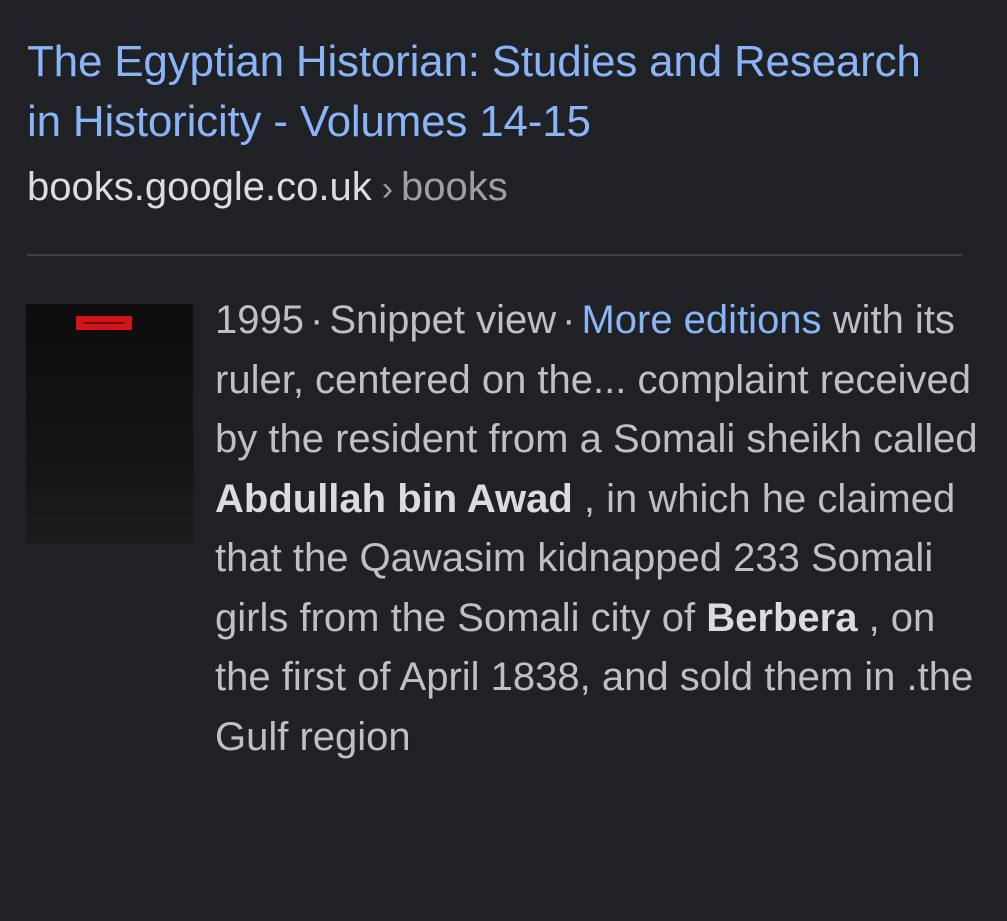  I want to click on result-source-breadcrumb: books.google.co.uk › books, so click(267, 188).